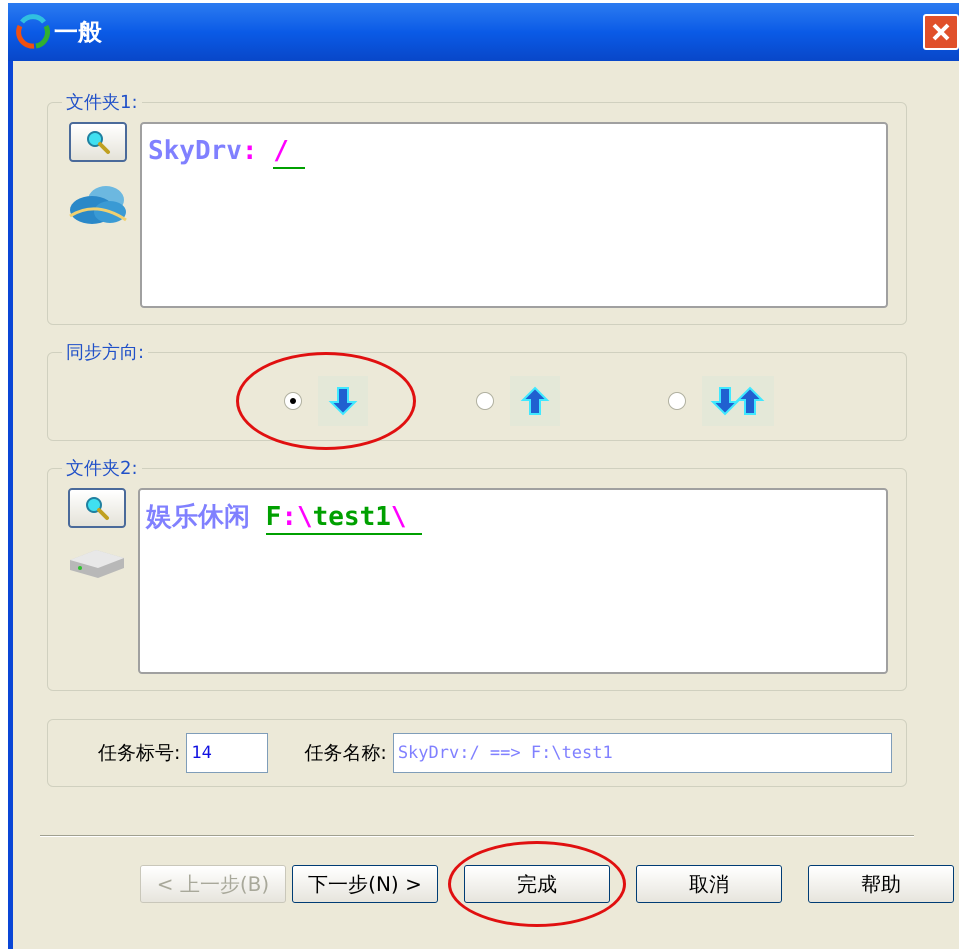  Describe the element at coordinates (274, 519) in the screenshot. I see `path-text: F` at that location.